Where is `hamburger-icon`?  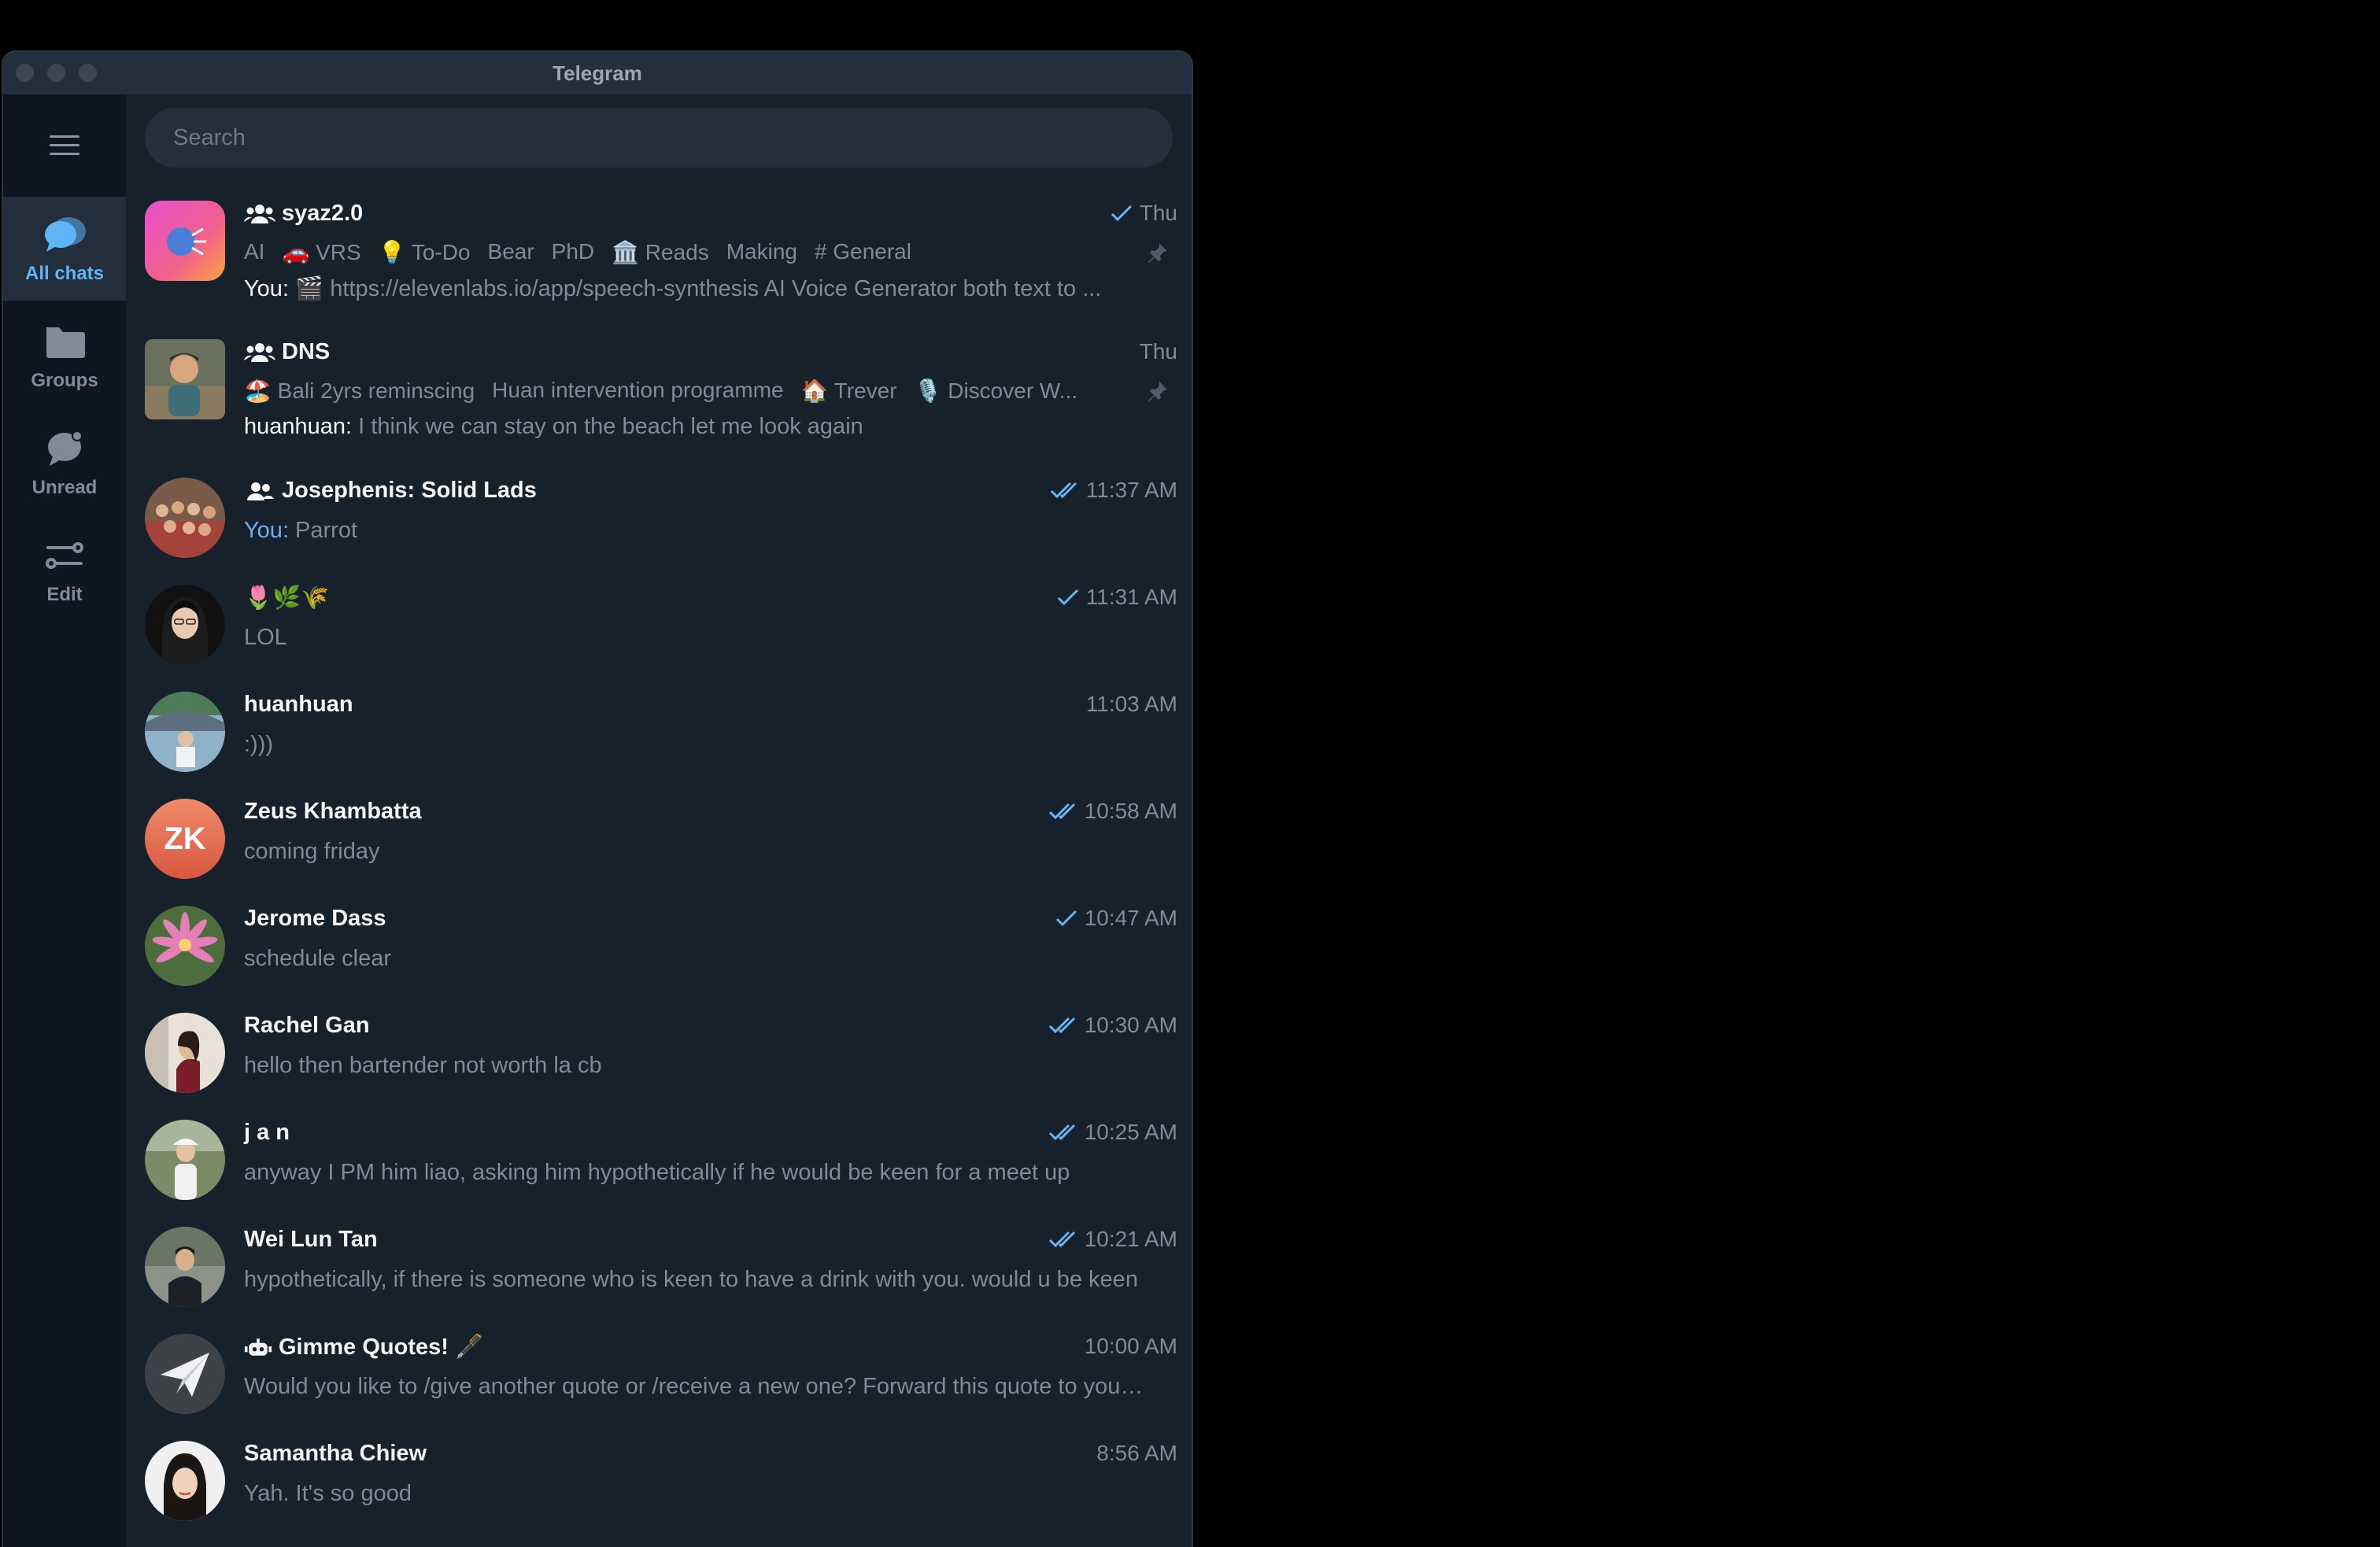 hamburger-icon is located at coordinates (64, 145).